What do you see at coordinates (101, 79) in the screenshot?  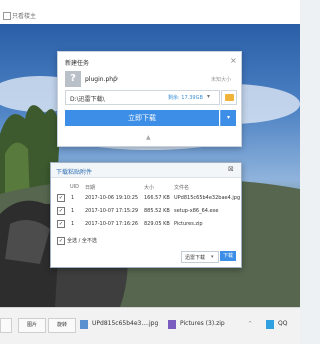 I see `file-name: plugin.php` at bounding box center [101, 79].